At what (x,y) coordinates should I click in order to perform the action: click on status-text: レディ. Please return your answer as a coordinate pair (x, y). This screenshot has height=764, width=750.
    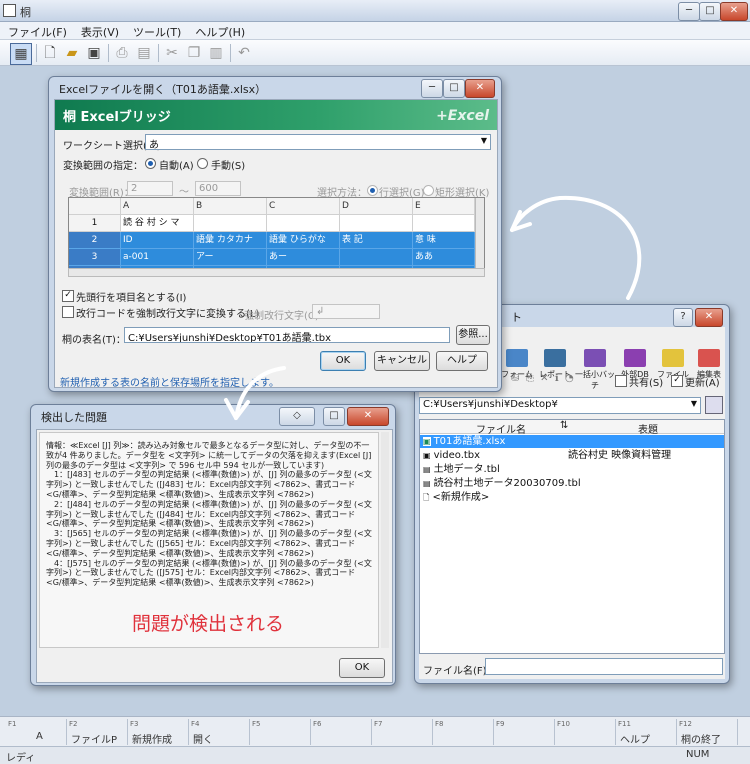
    Looking at the image, I should click on (21, 758).